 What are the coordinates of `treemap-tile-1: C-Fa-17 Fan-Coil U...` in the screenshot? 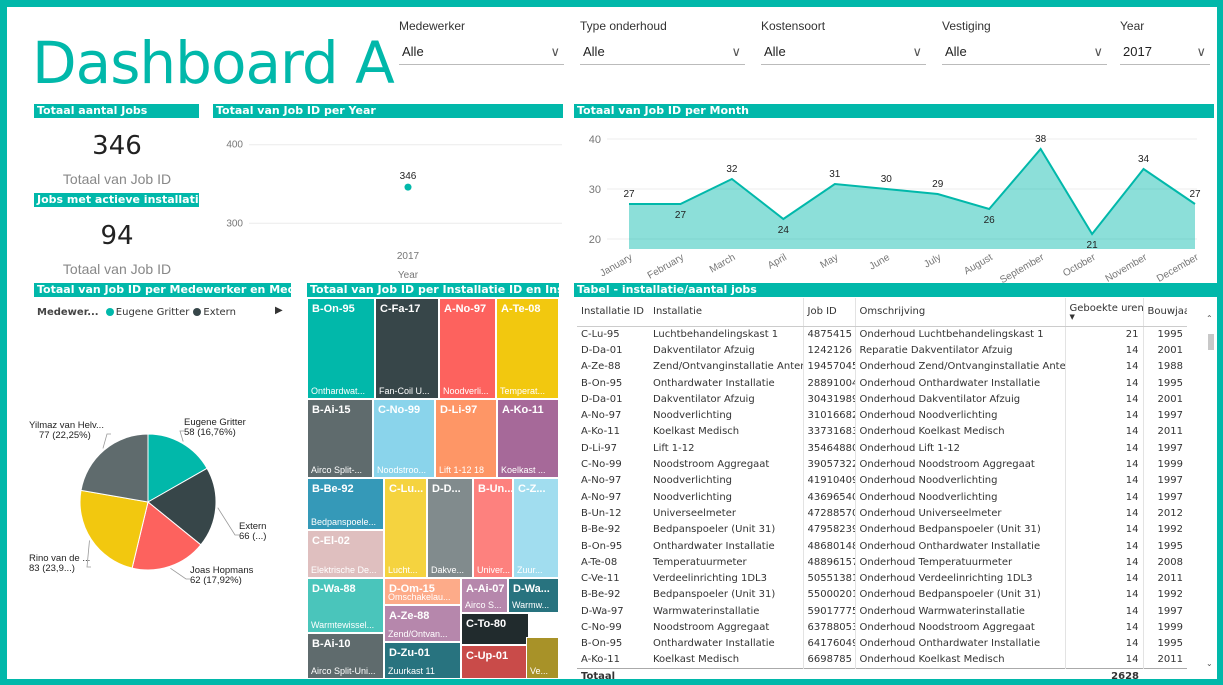 It's located at (407, 348).